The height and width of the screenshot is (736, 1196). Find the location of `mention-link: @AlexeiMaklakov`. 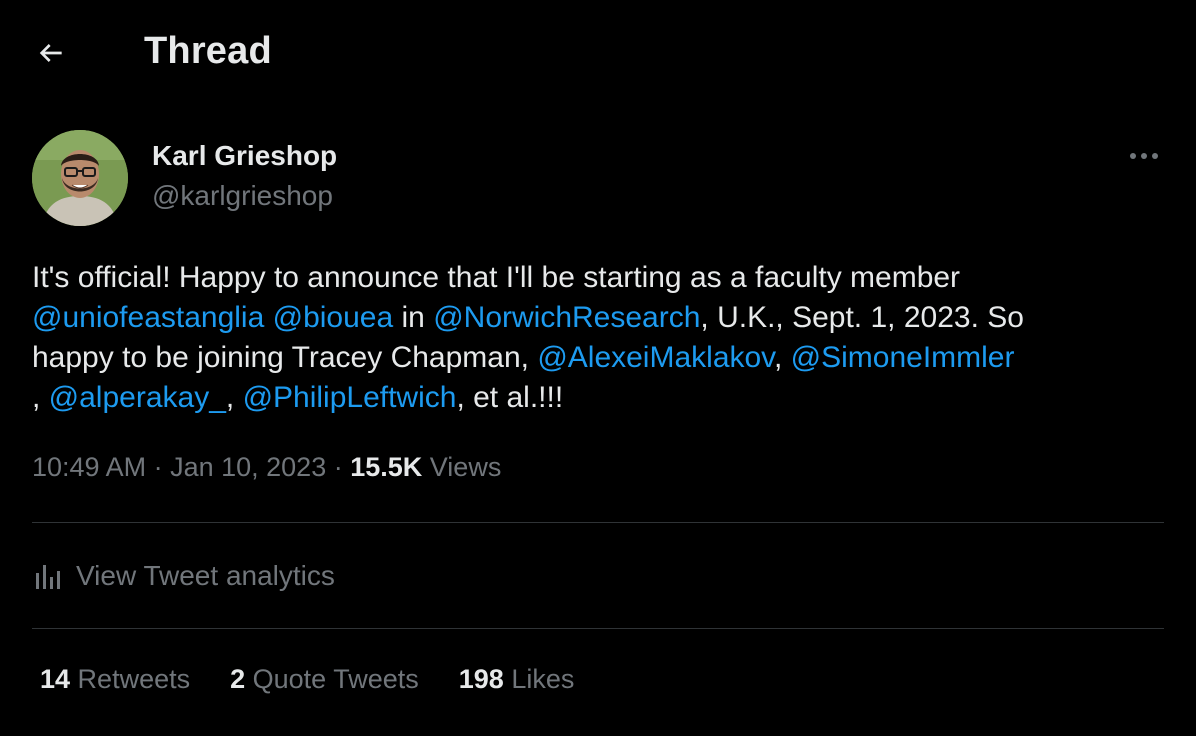

mention-link: @AlexeiMaklakov is located at coordinates (655, 357).